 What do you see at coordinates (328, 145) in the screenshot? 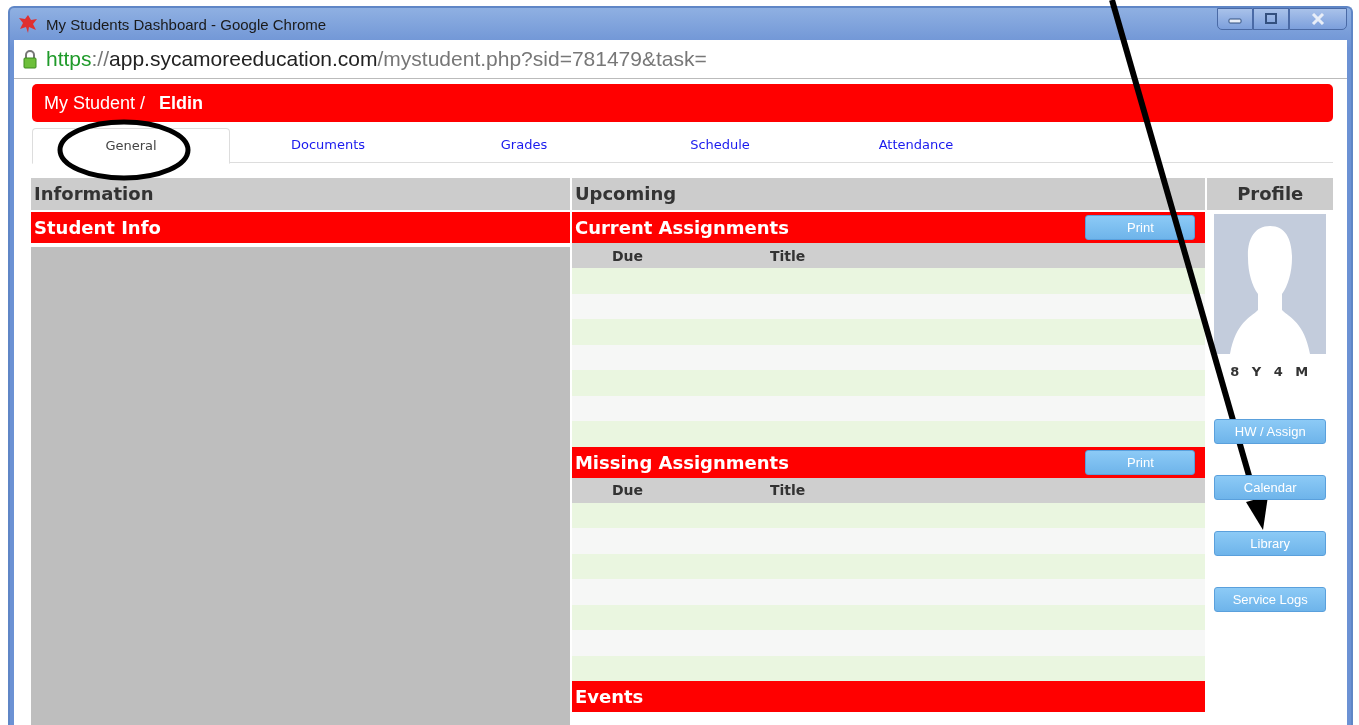
I see `tab: Documents` at bounding box center [328, 145].